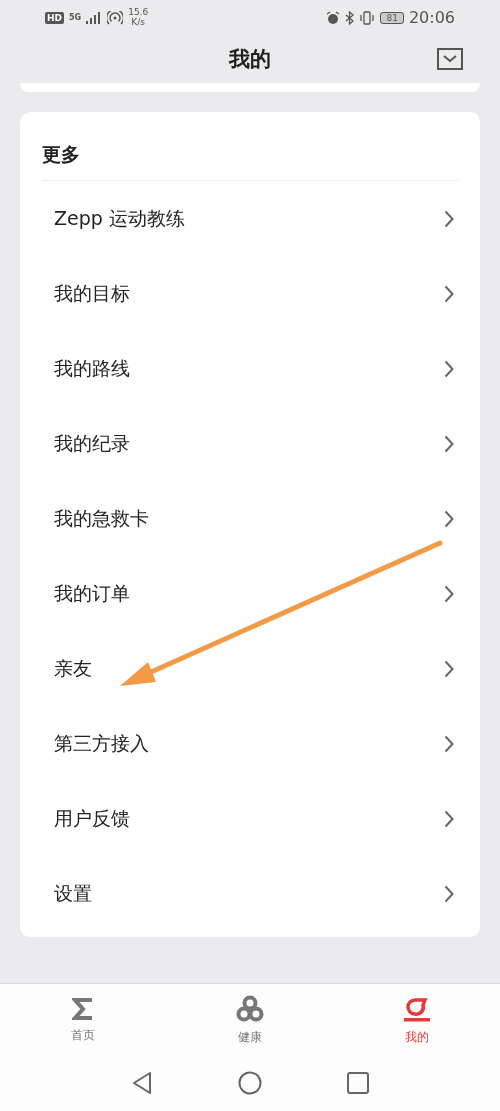 The image size is (500, 1111). I want to click on section-title: 更多, so click(250, 146).